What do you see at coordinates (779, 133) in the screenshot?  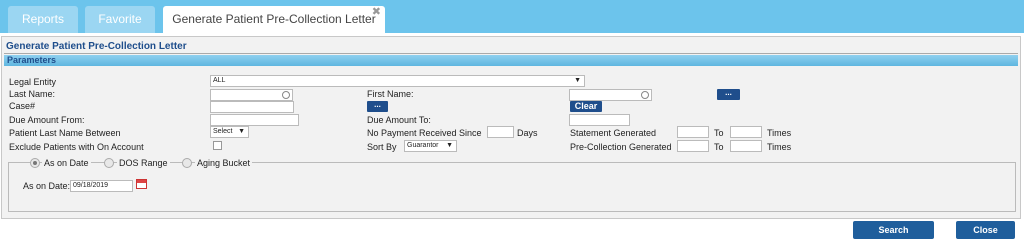 I see `statement-times-label: Times` at bounding box center [779, 133].